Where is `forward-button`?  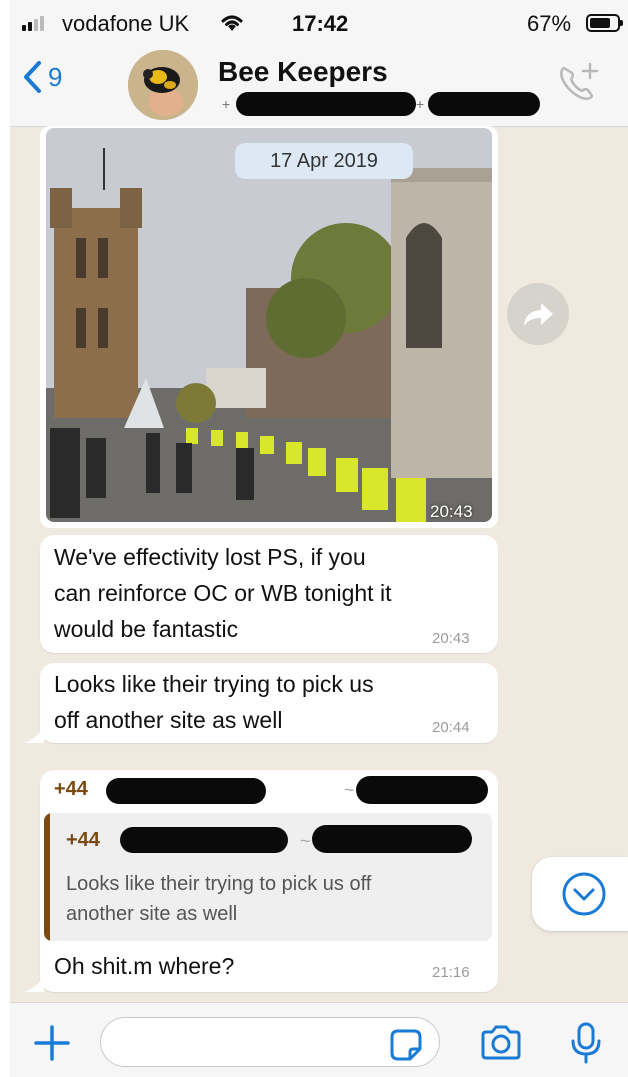
forward-button is located at coordinates (538, 314).